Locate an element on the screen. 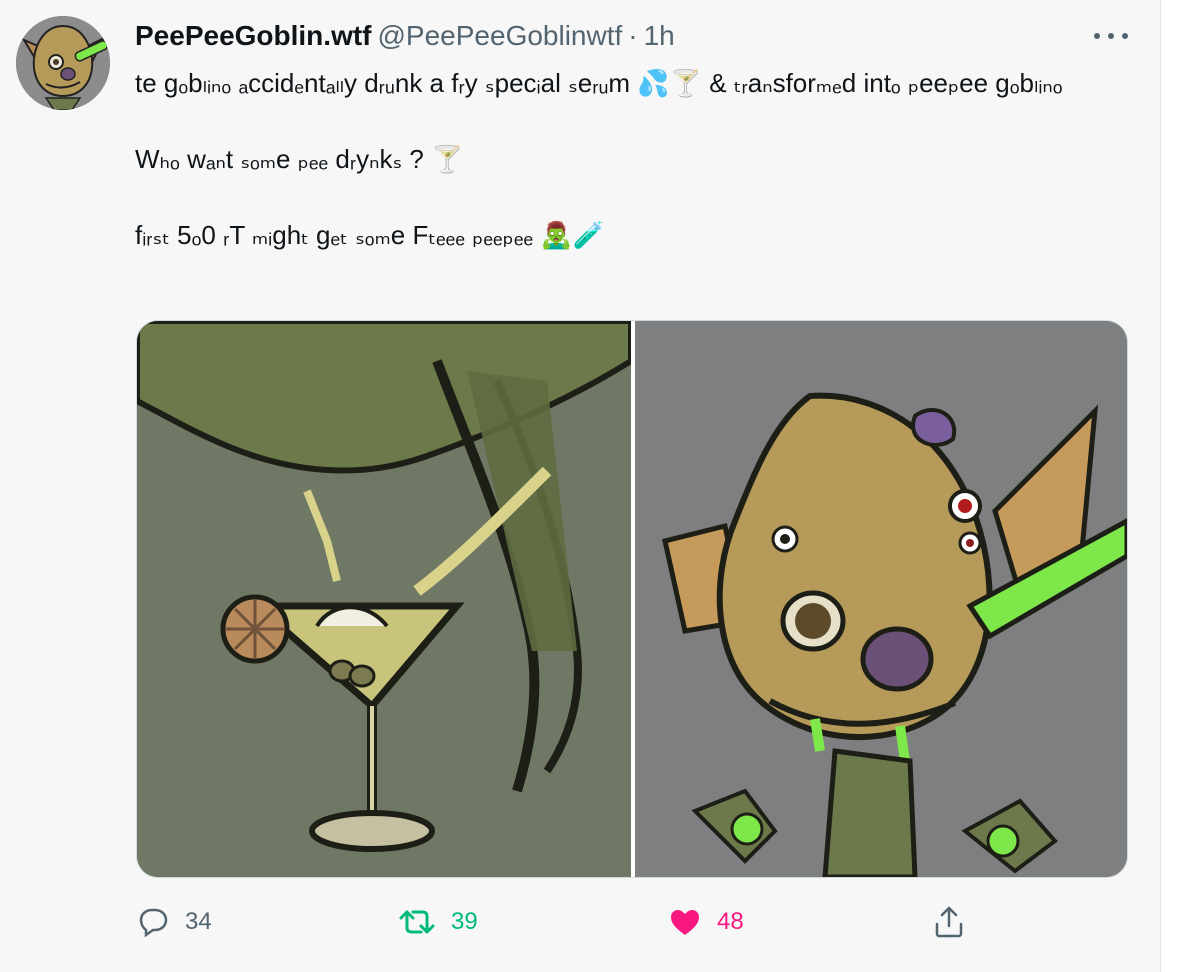 The height and width of the screenshot is (972, 1200). tweet-header: PeePeeGoblin.wtf @PeePeeGoblinwtf · 1h is located at coordinates (405, 36).